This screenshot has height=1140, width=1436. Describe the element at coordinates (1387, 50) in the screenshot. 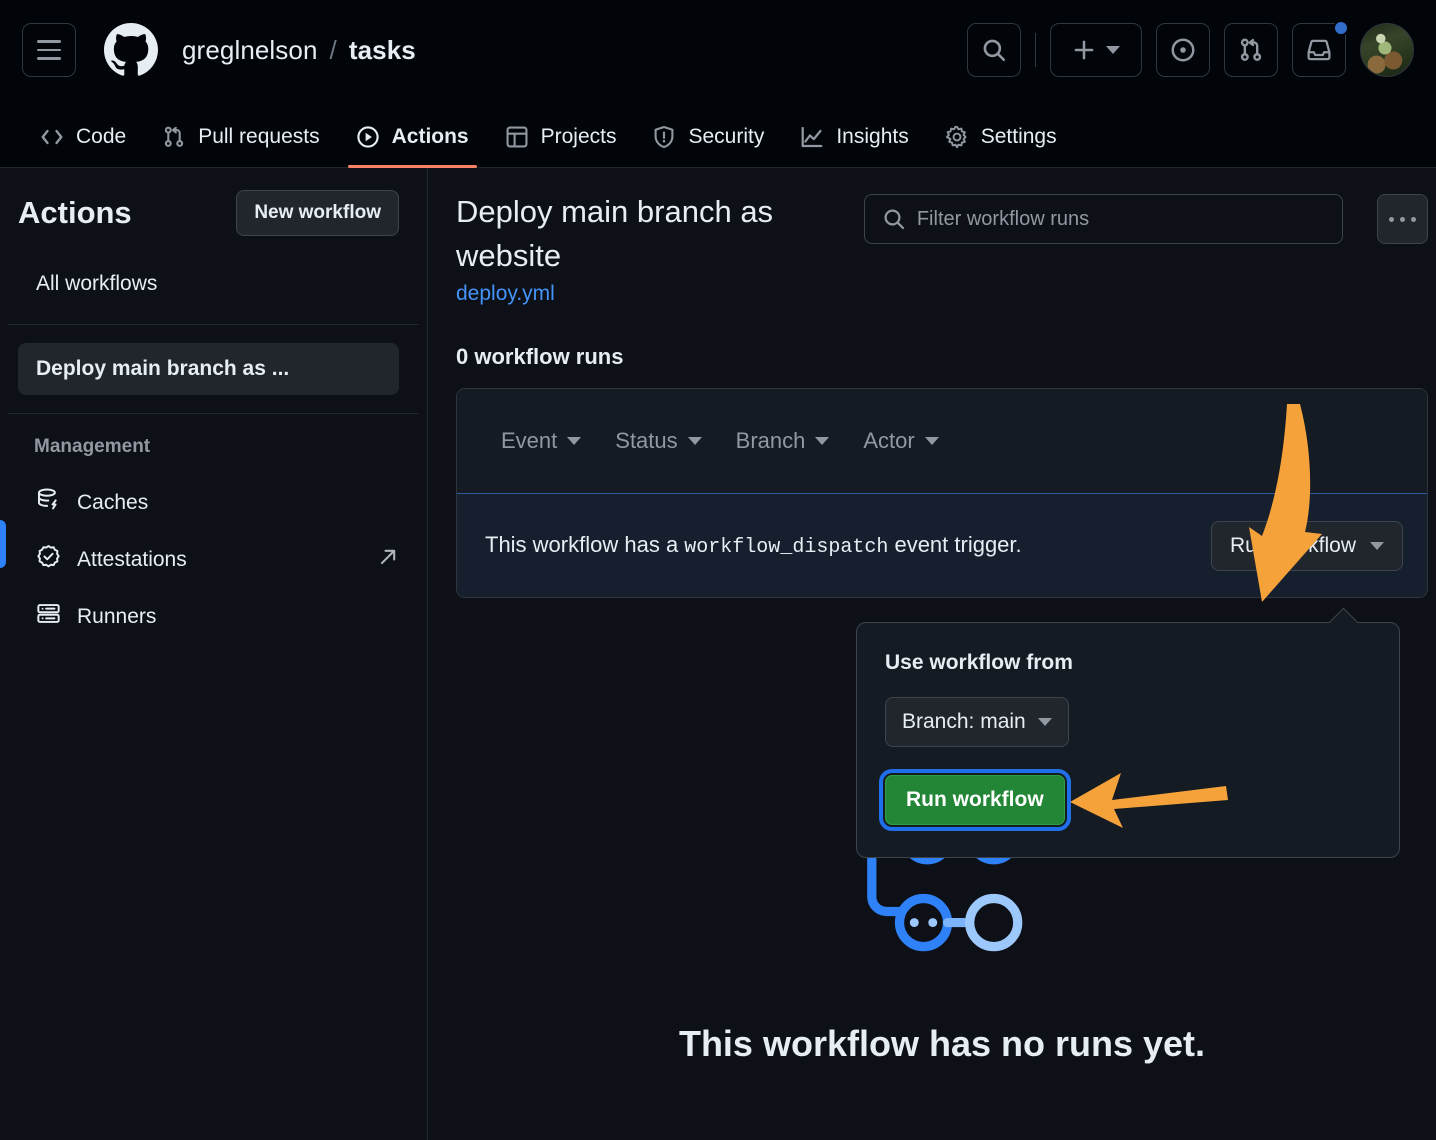

I see `avatar` at that location.